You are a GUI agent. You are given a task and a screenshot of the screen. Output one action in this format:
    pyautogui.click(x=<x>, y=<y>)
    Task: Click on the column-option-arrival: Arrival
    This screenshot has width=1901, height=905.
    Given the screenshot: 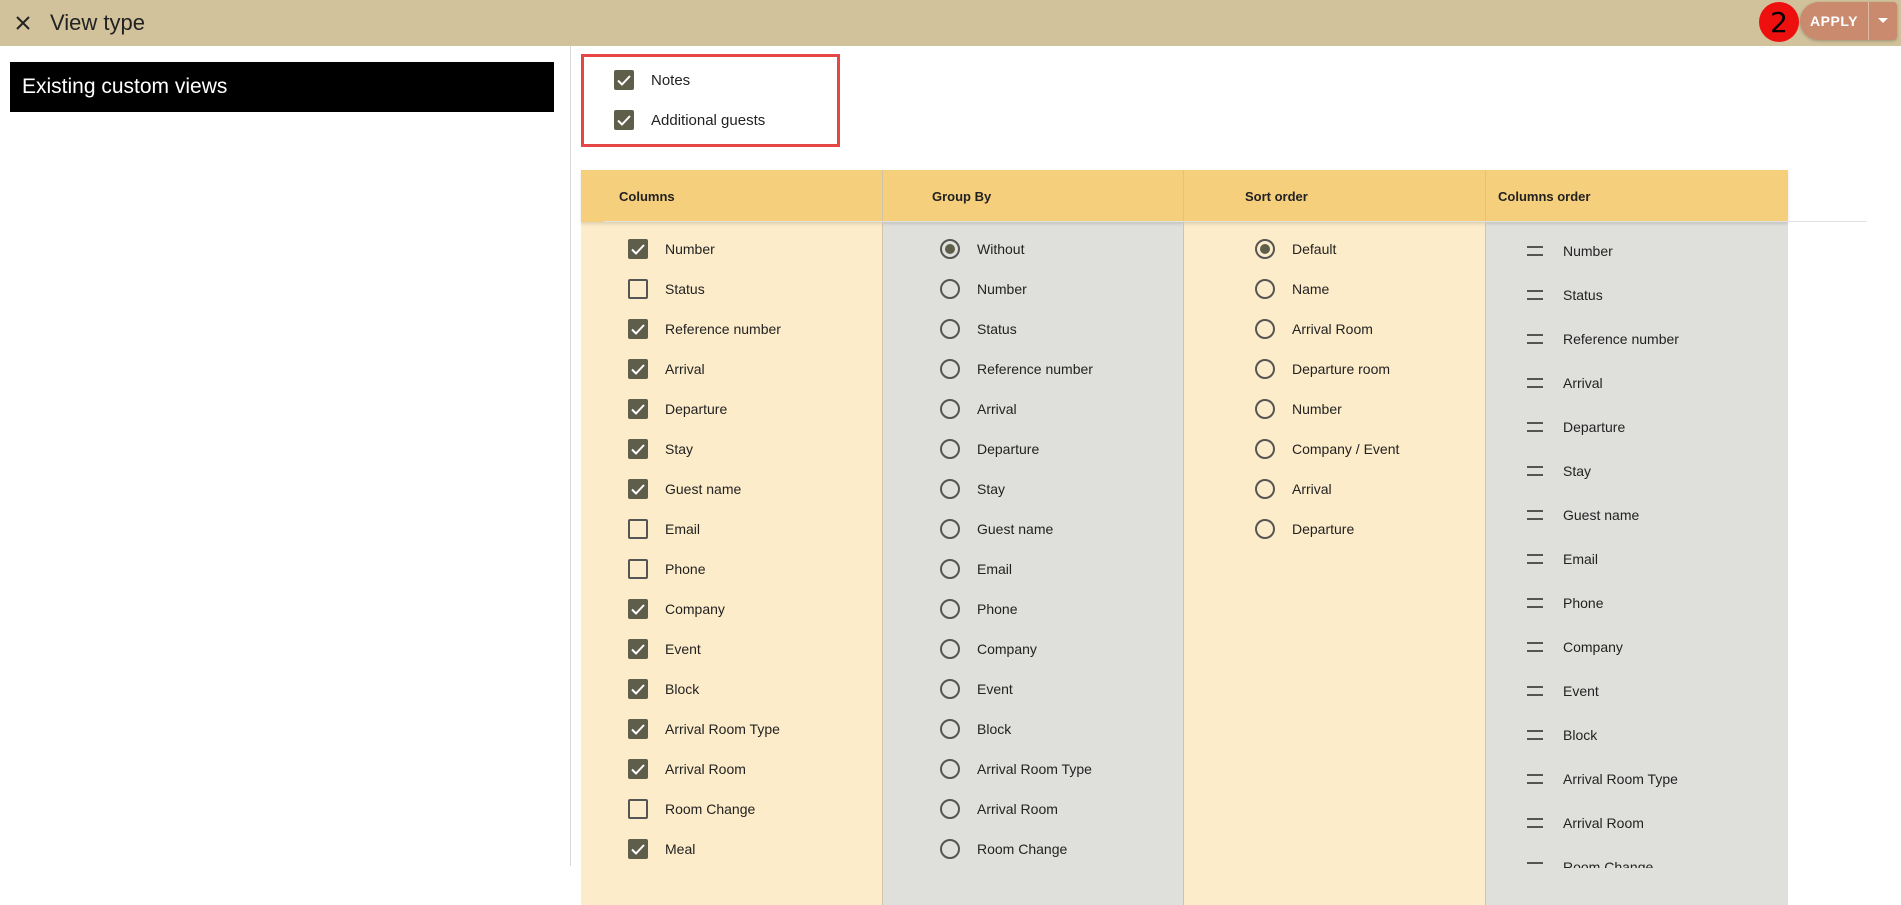 What is the action you would take?
    pyautogui.click(x=666, y=369)
    